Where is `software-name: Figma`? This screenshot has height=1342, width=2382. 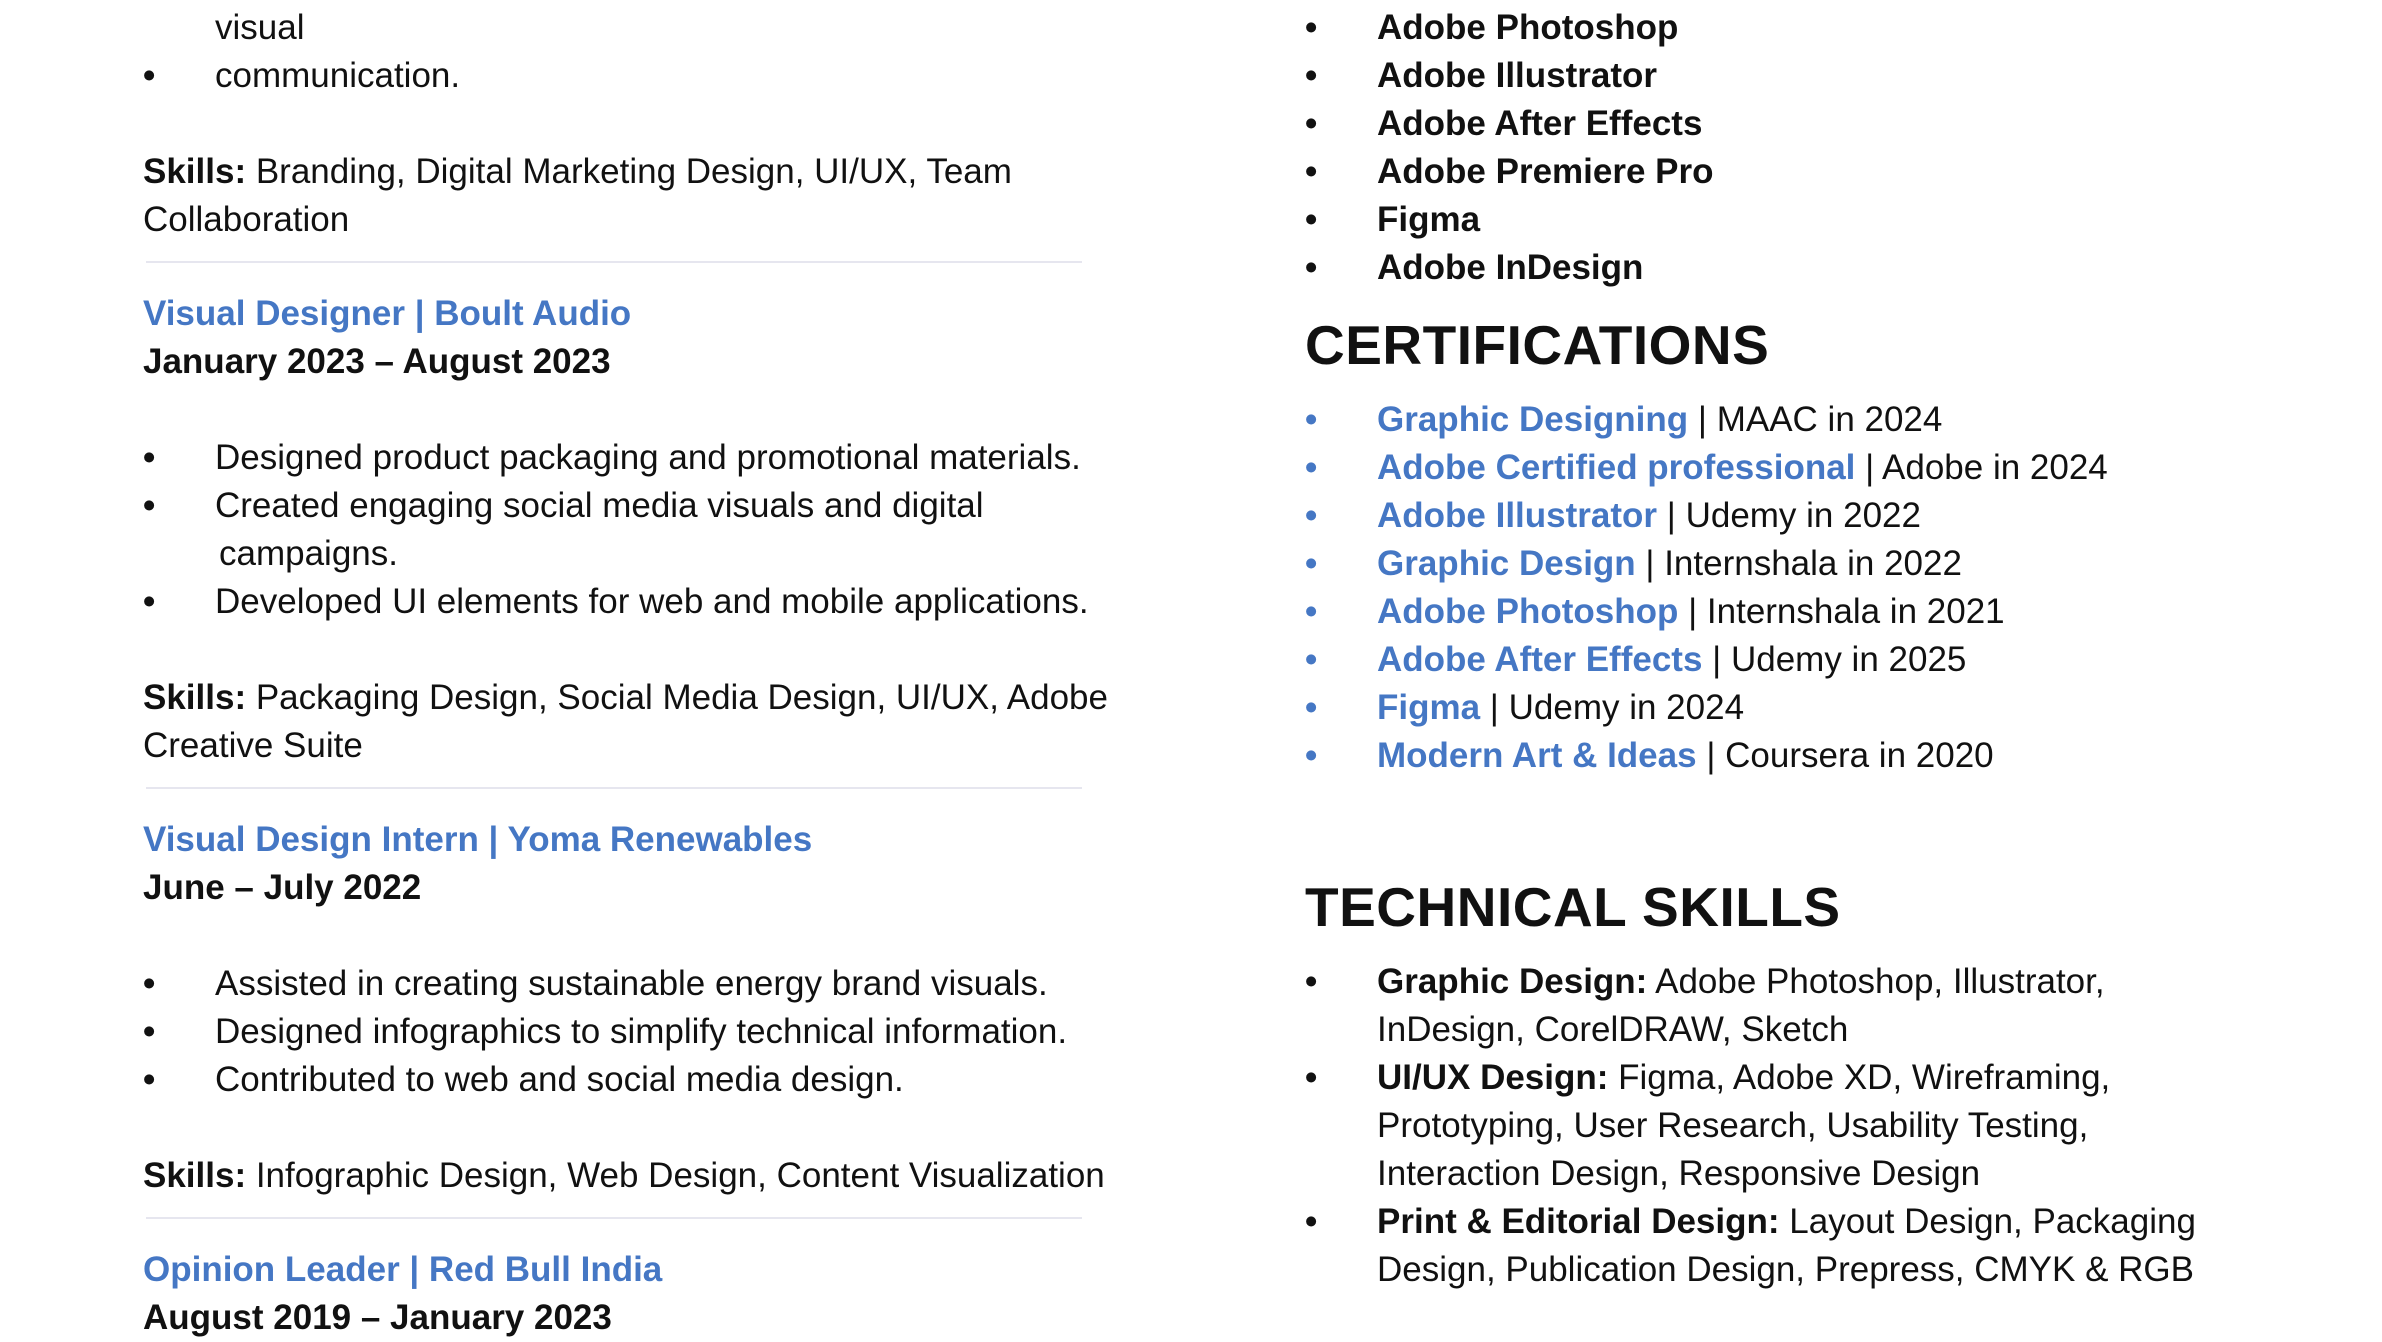 software-name: Figma is located at coordinates (1429, 219).